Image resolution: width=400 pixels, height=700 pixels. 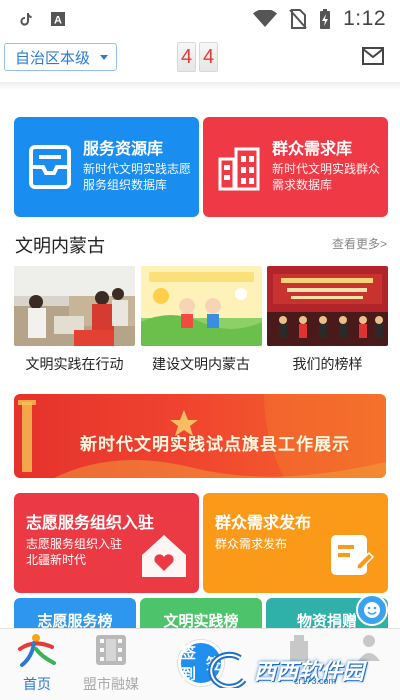 What do you see at coordinates (239, 170) in the screenshot?
I see `buildings-icon` at bounding box center [239, 170].